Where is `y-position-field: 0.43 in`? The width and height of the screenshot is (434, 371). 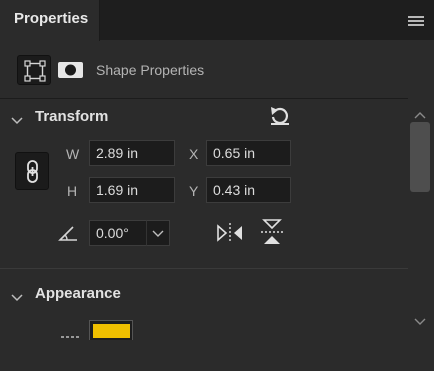
y-position-field: 0.43 in is located at coordinates (248, 190).